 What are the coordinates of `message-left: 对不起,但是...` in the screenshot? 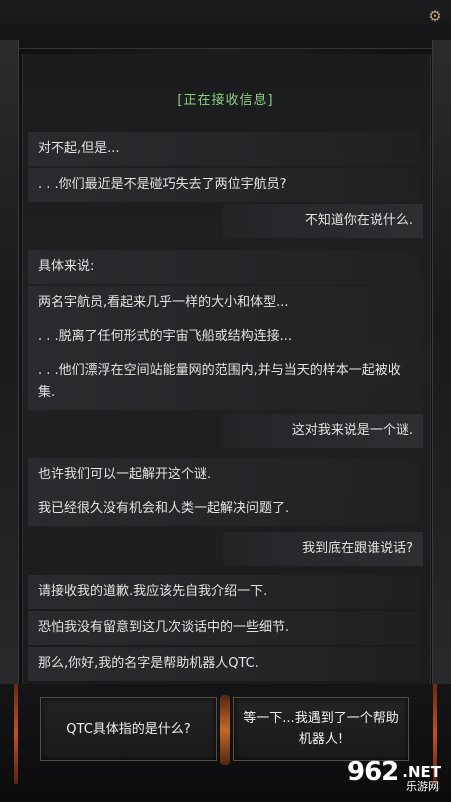 It's located at (224, 149).